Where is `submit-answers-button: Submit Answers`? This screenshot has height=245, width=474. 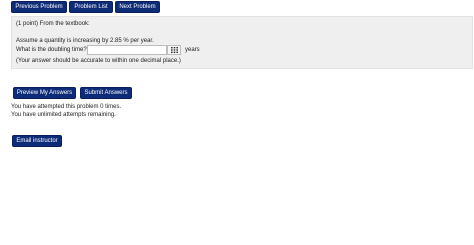 submit-answers-button: Submit Answers is located at coordinates (106, 93).